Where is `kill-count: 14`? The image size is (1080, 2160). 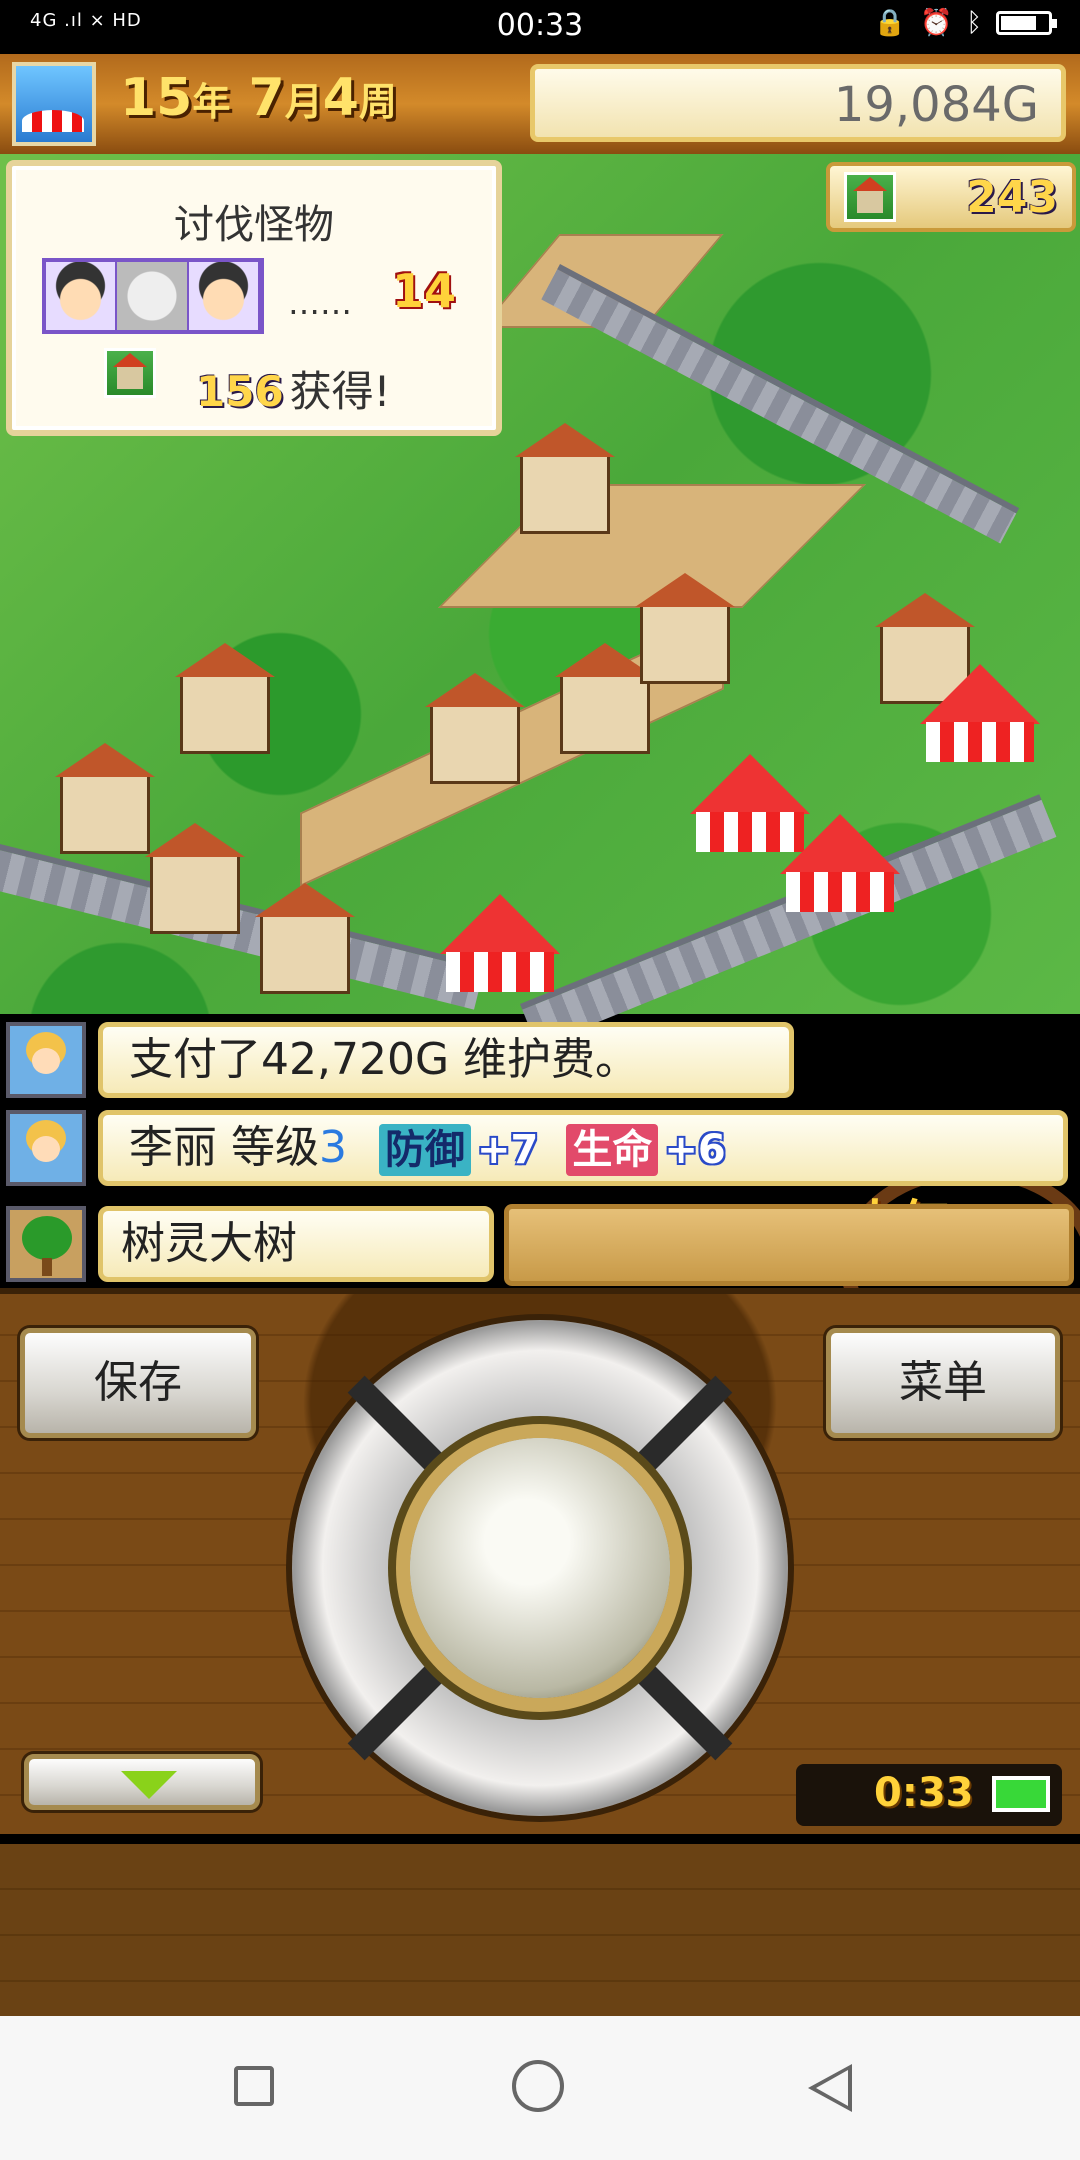
kill-count: 14 is located at coordinates (424, 291).